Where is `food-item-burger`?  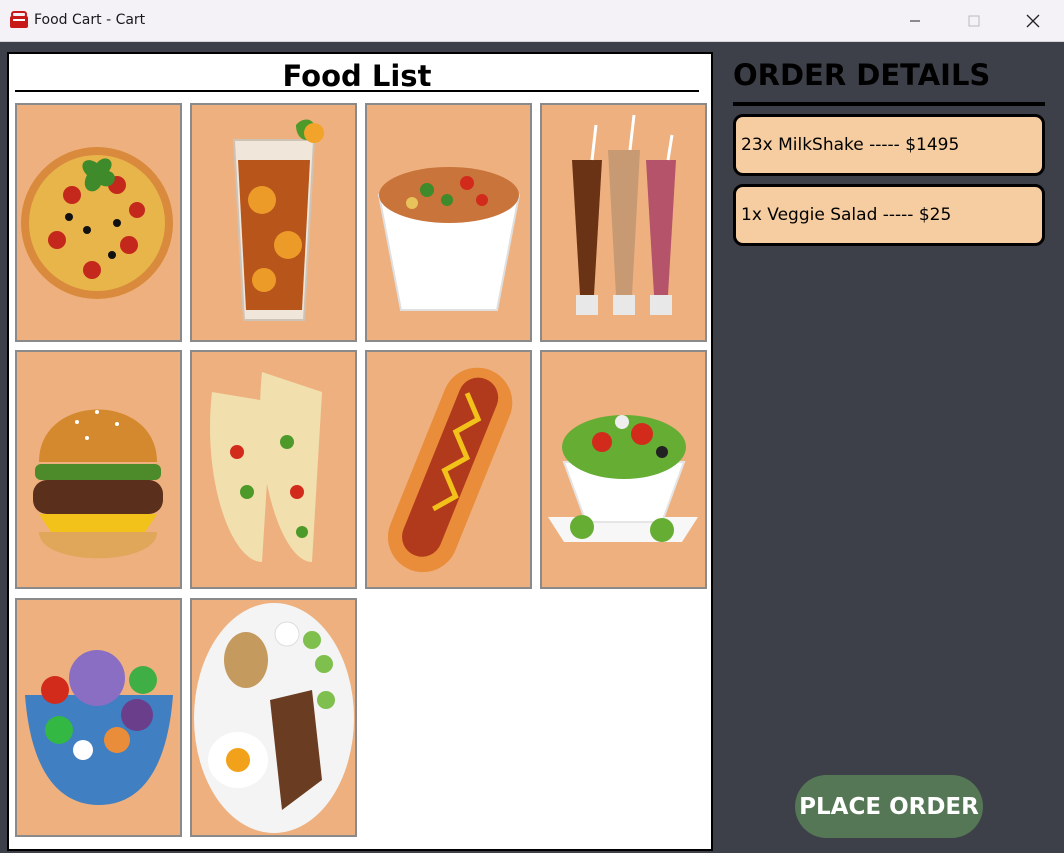 food-item-burger is located at coordinates (98, 469).